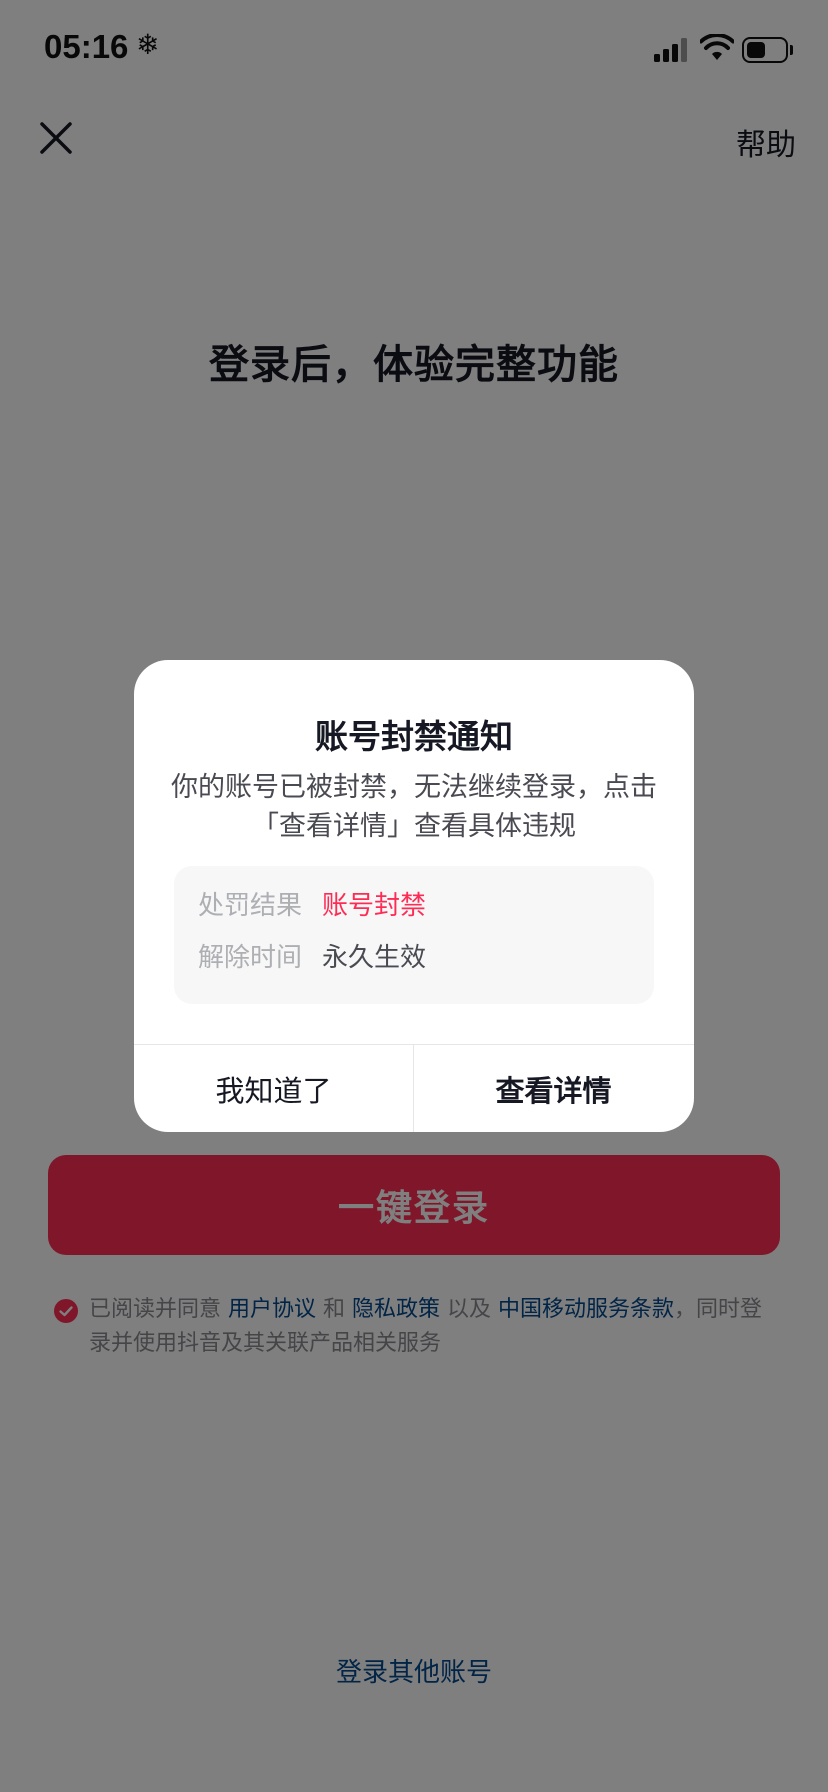 The width and height of the screenshot is (828, 1792). I want to click on dialog-title: 账号封禁通知, so click(414, 736).